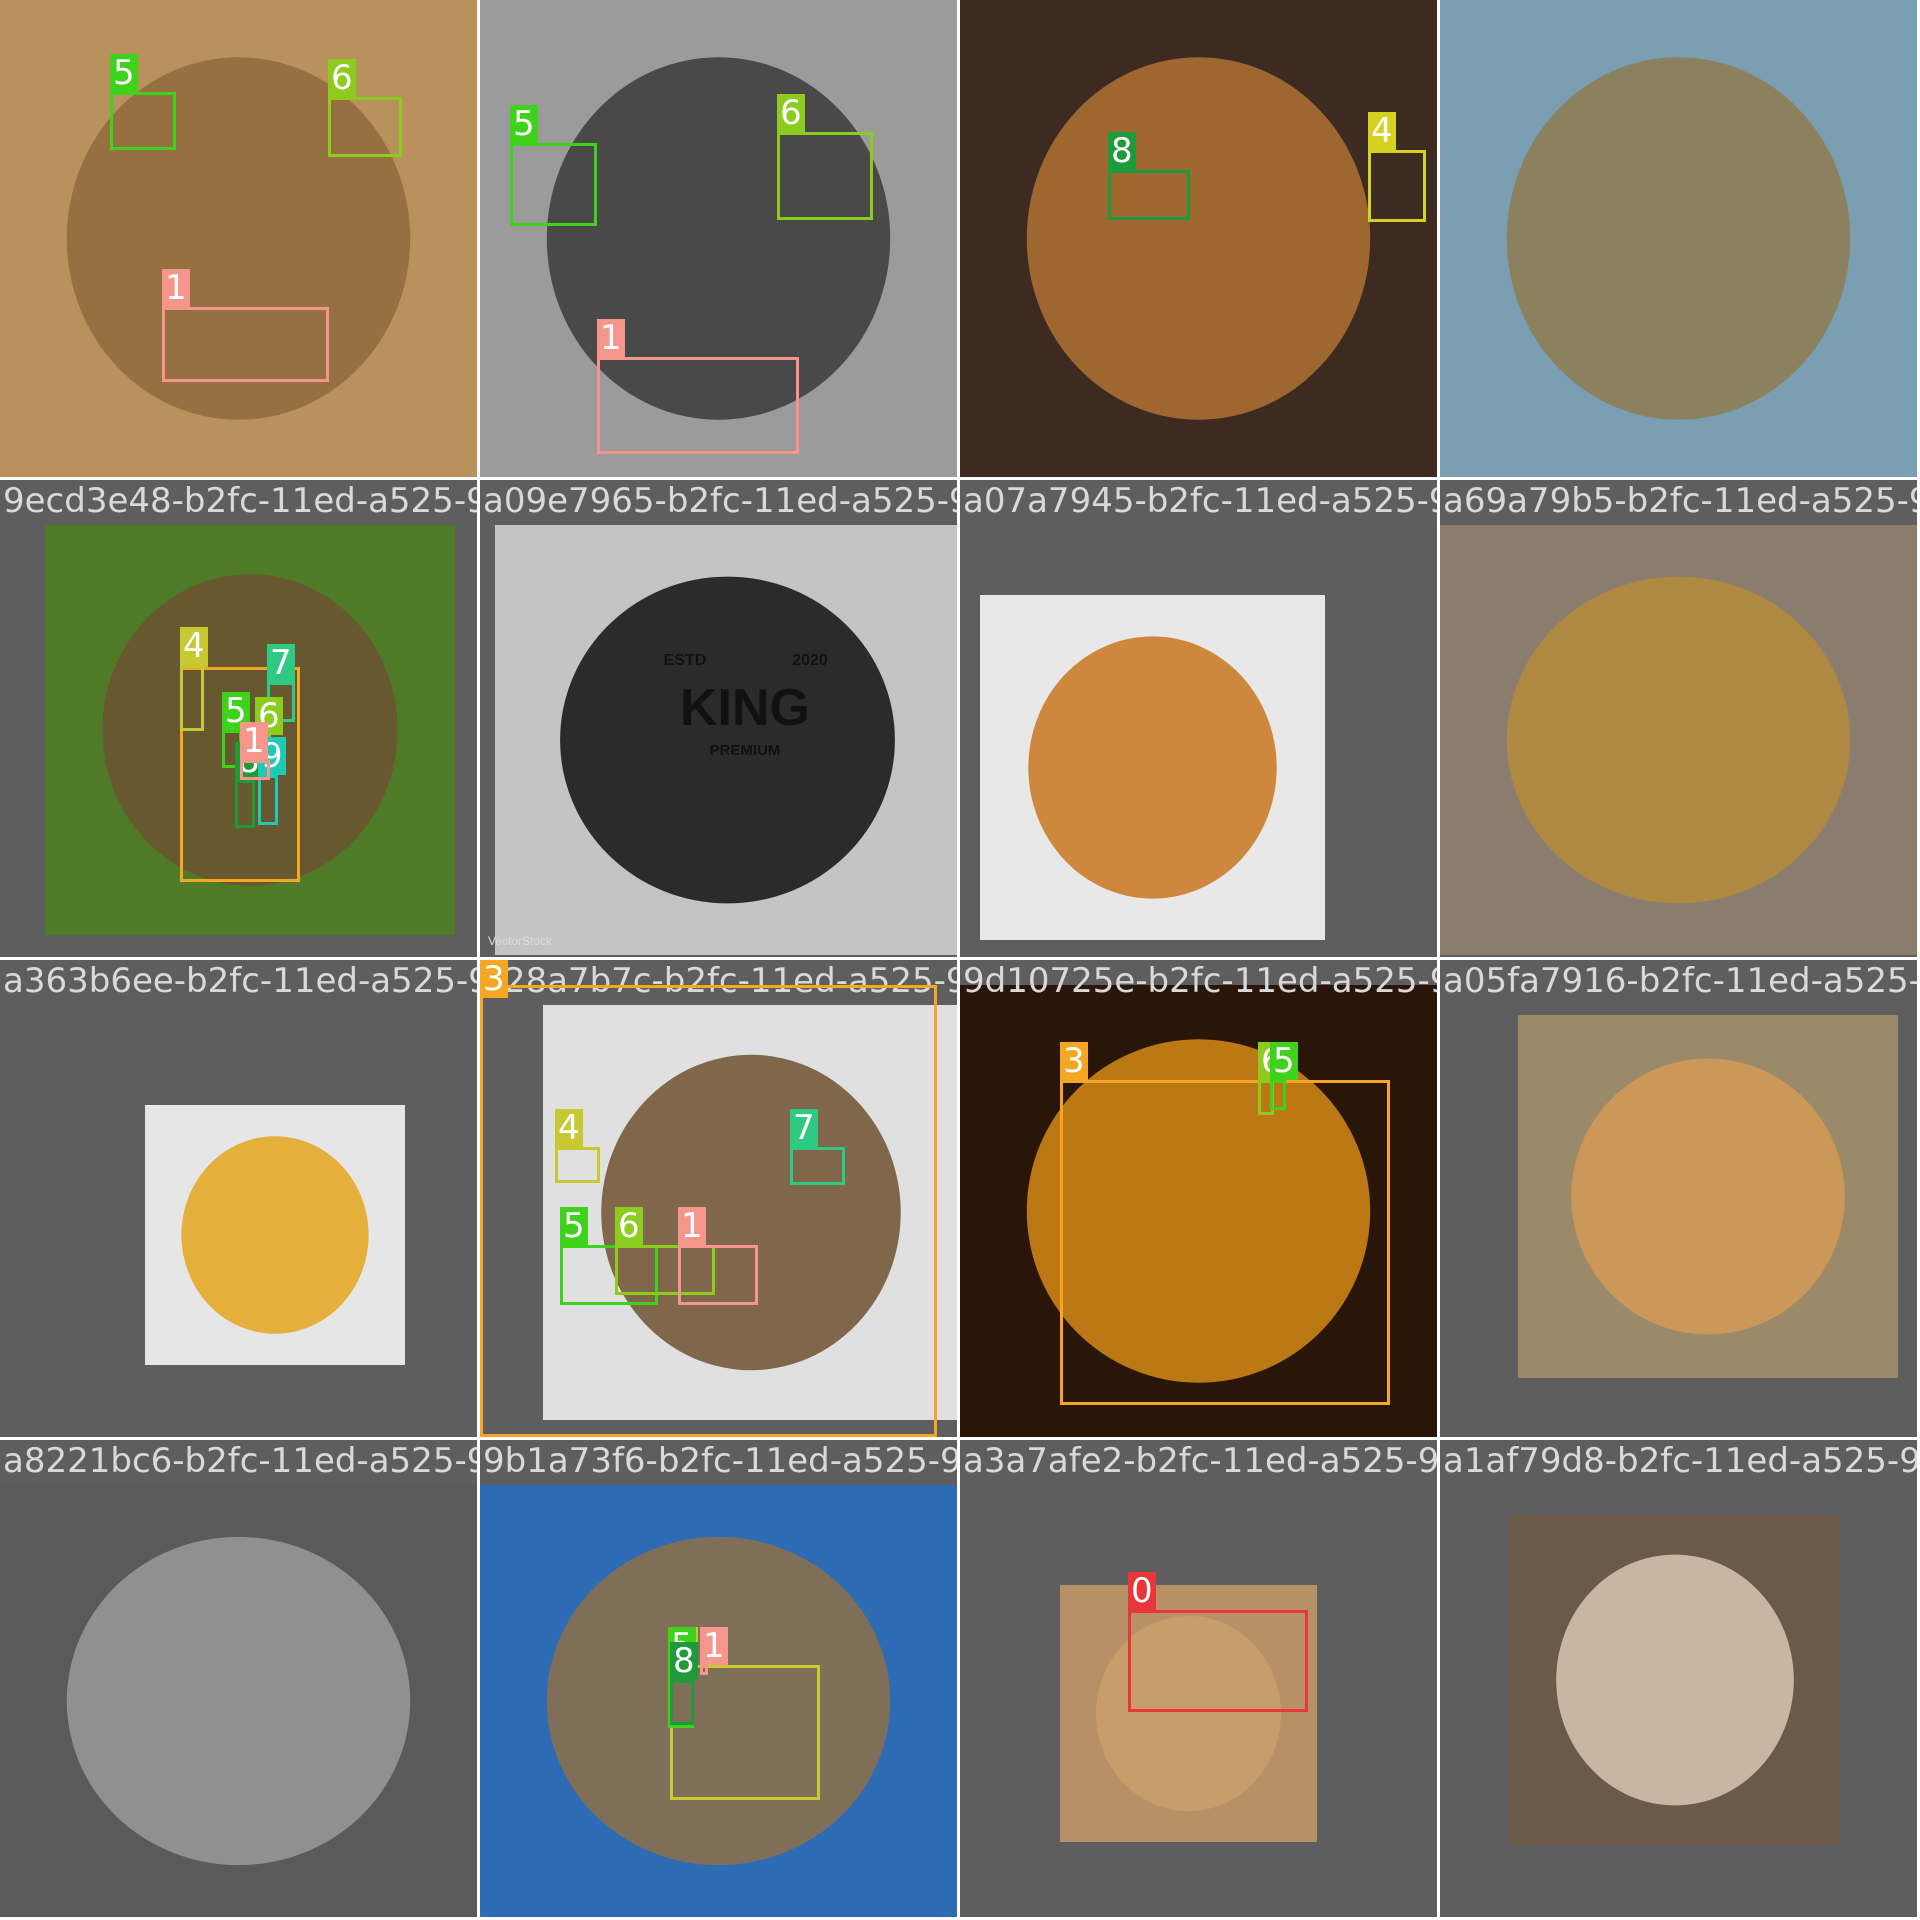  Describe the element at coordinates (1680, 501) in the screenshot. I see `image-filename: a69a79b5-b2fc-11ed-a525-98fa9b05ab7f.jpg` at that location.